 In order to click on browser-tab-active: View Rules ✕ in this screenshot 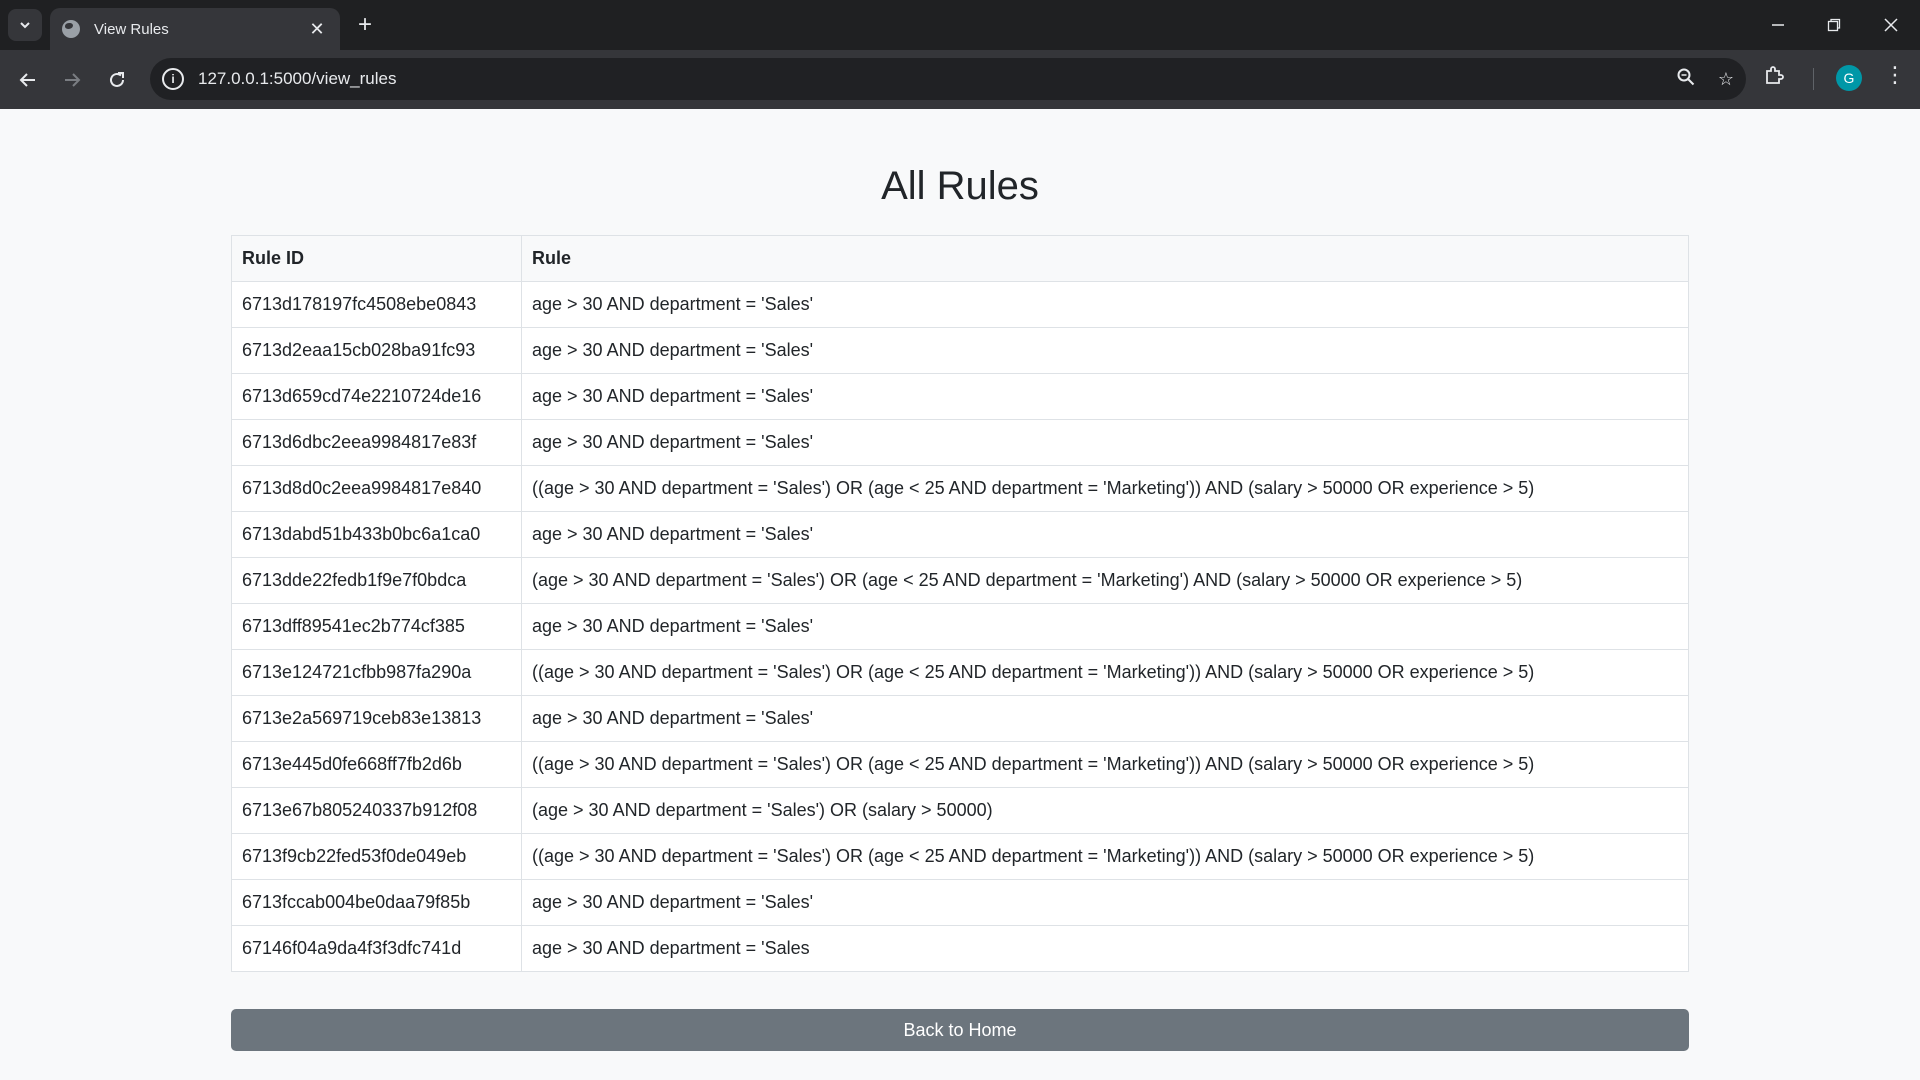, I will do `click(195, 29)`.